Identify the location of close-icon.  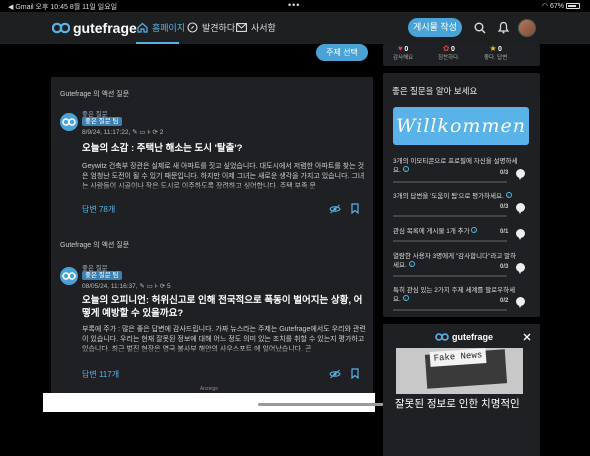
(527, 337).